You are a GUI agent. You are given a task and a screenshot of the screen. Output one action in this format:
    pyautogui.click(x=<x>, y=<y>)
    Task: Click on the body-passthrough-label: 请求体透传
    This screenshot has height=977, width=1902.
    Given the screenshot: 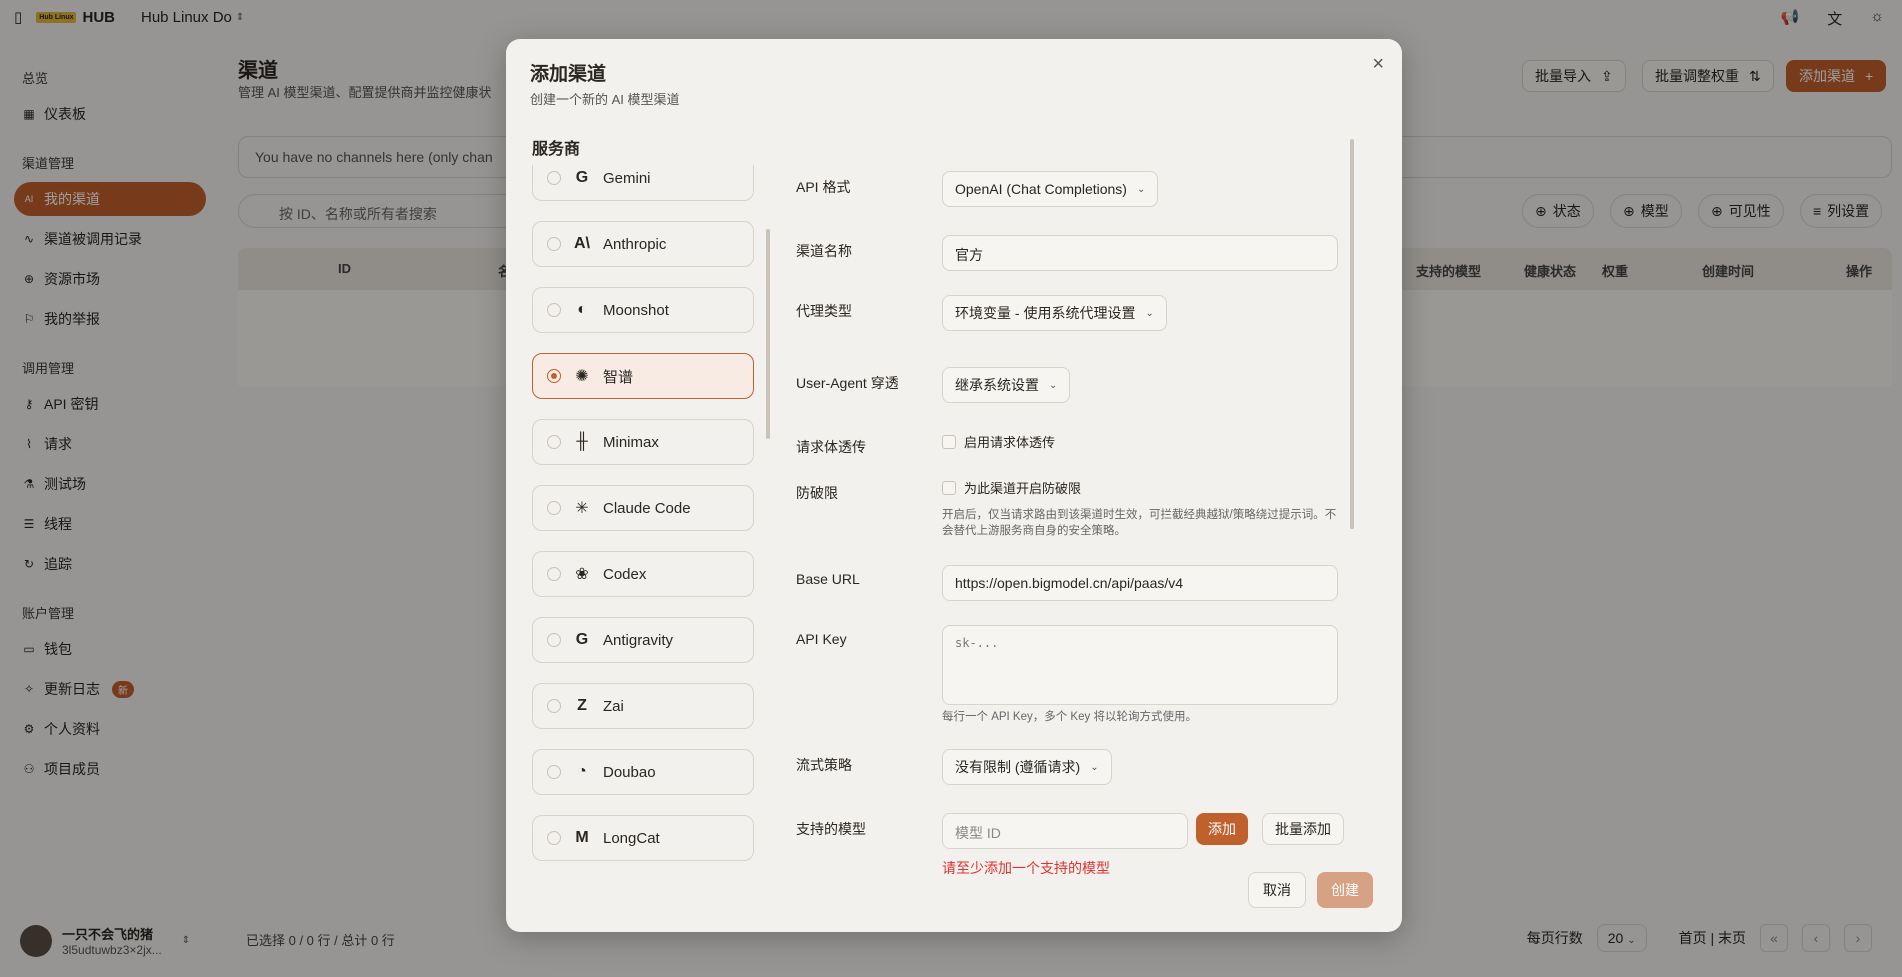 What is the action you would take?
    pyautogui.click(x=831, y=447)
    